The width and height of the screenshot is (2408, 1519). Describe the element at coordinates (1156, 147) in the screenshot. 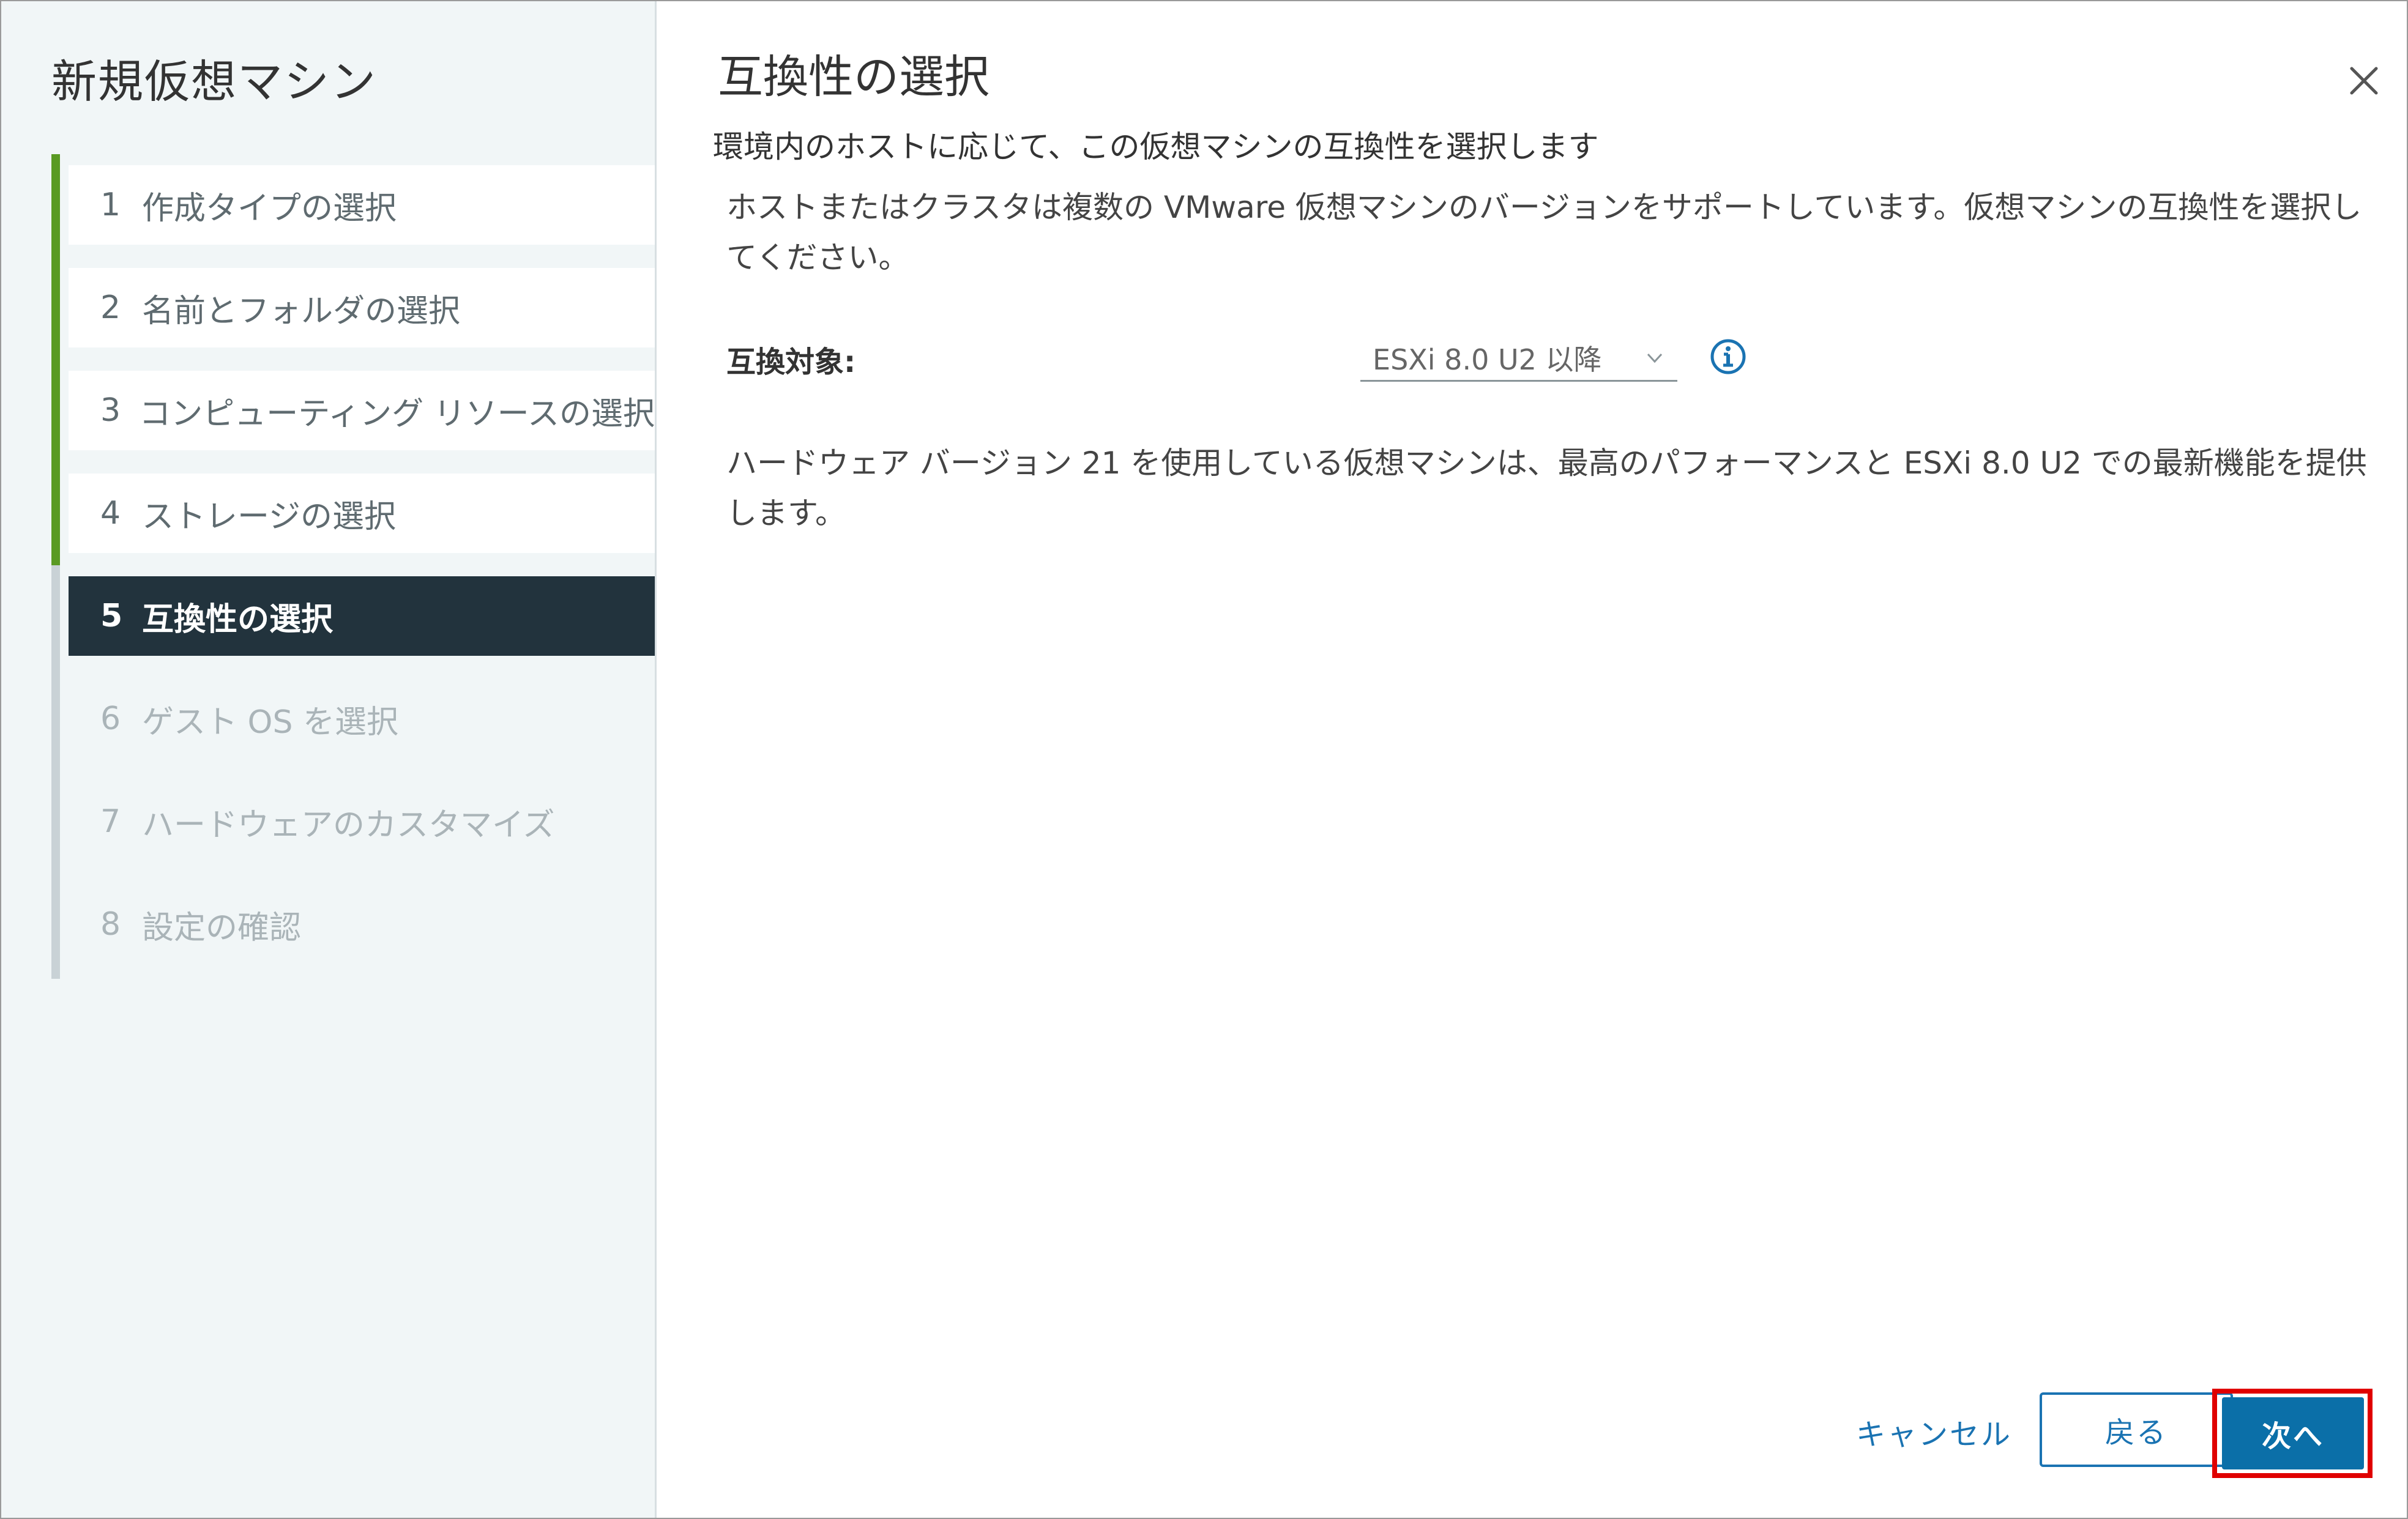

I see `page-subtitle: 環境内のホストに応じて、この仮想マシンの互換性を選択します` at that location.